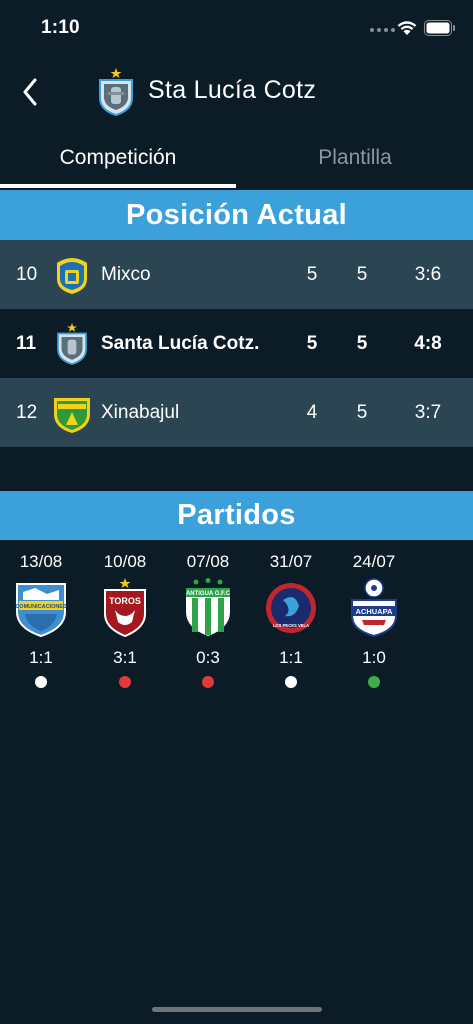 This screenshot has width=473, height=1024. I want to click on team-name-cell: Mixco, so click(126, 274).